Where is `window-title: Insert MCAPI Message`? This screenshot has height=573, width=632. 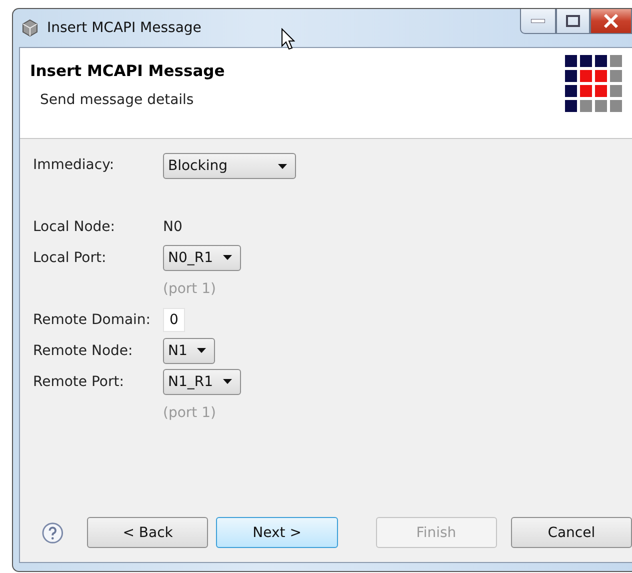 window-title: Insert MCAPI Message is located at coordinates (124, 28).